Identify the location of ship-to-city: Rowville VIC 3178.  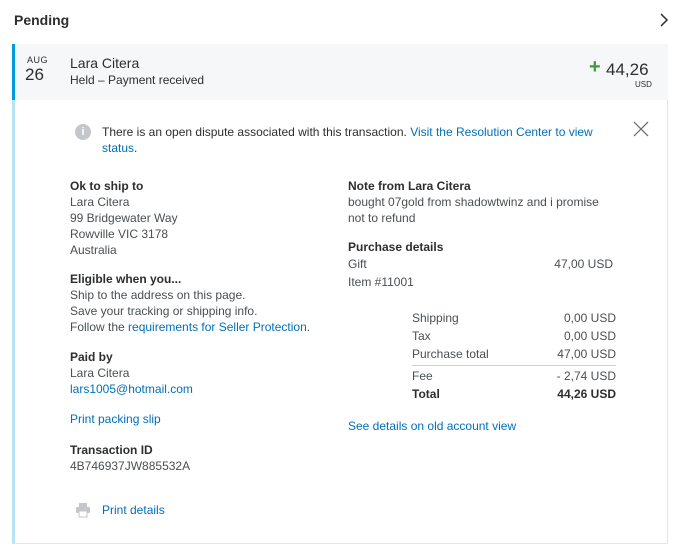
(119, 234).